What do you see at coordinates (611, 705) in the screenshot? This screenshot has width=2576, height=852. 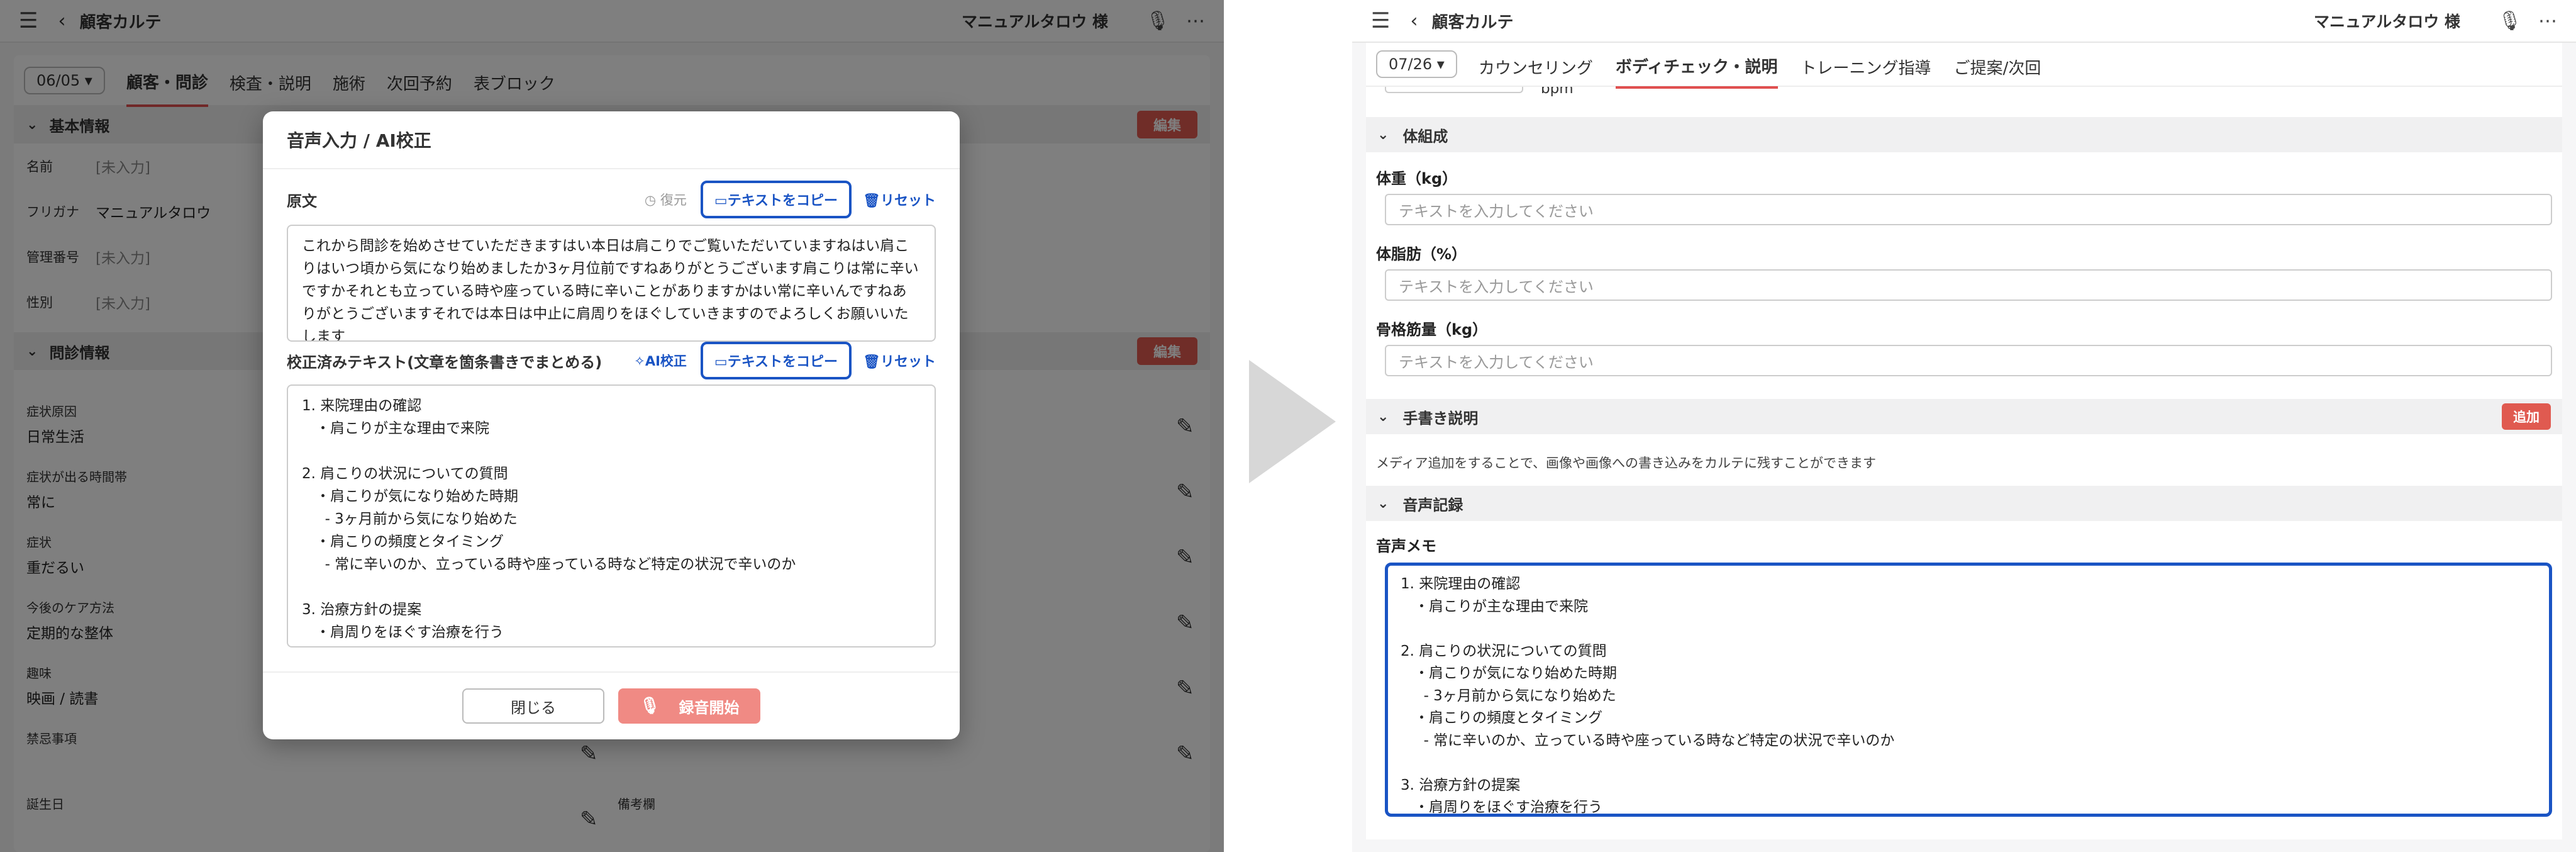 I see `modal-footer: 閉じる 🎙 録音開始` at bounding box center [611, 705].